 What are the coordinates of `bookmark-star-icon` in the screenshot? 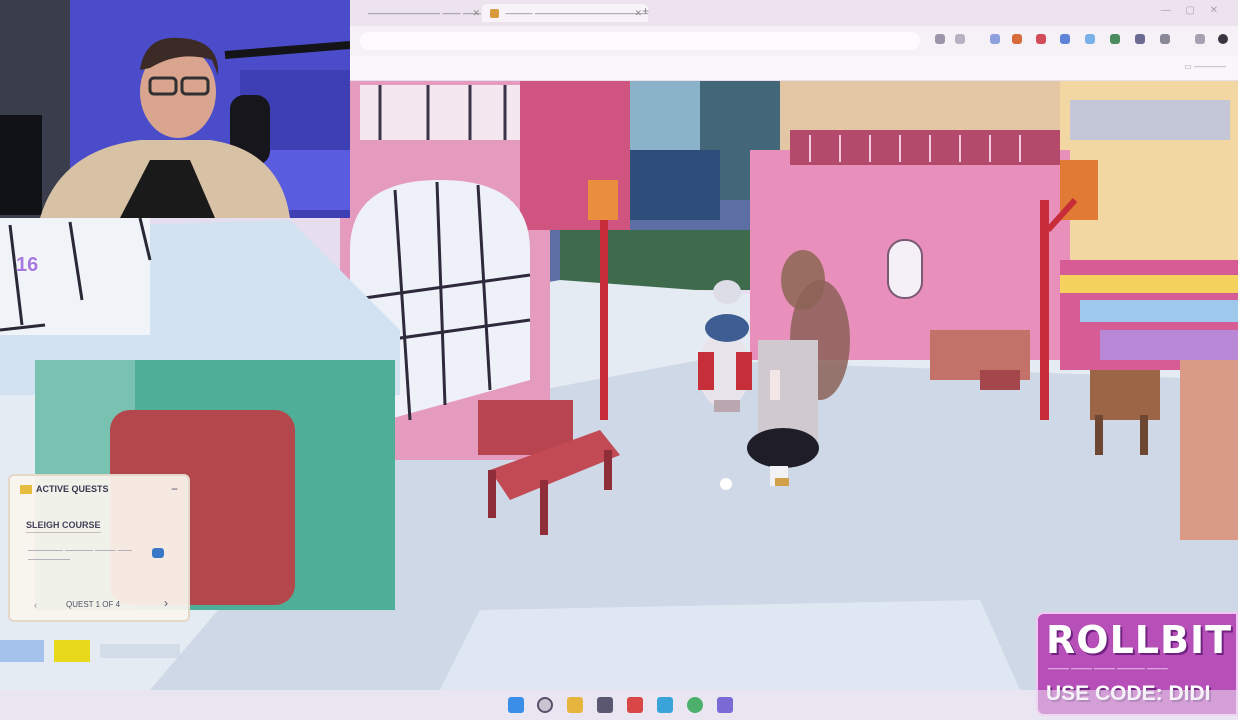 It's located at (940, 39).